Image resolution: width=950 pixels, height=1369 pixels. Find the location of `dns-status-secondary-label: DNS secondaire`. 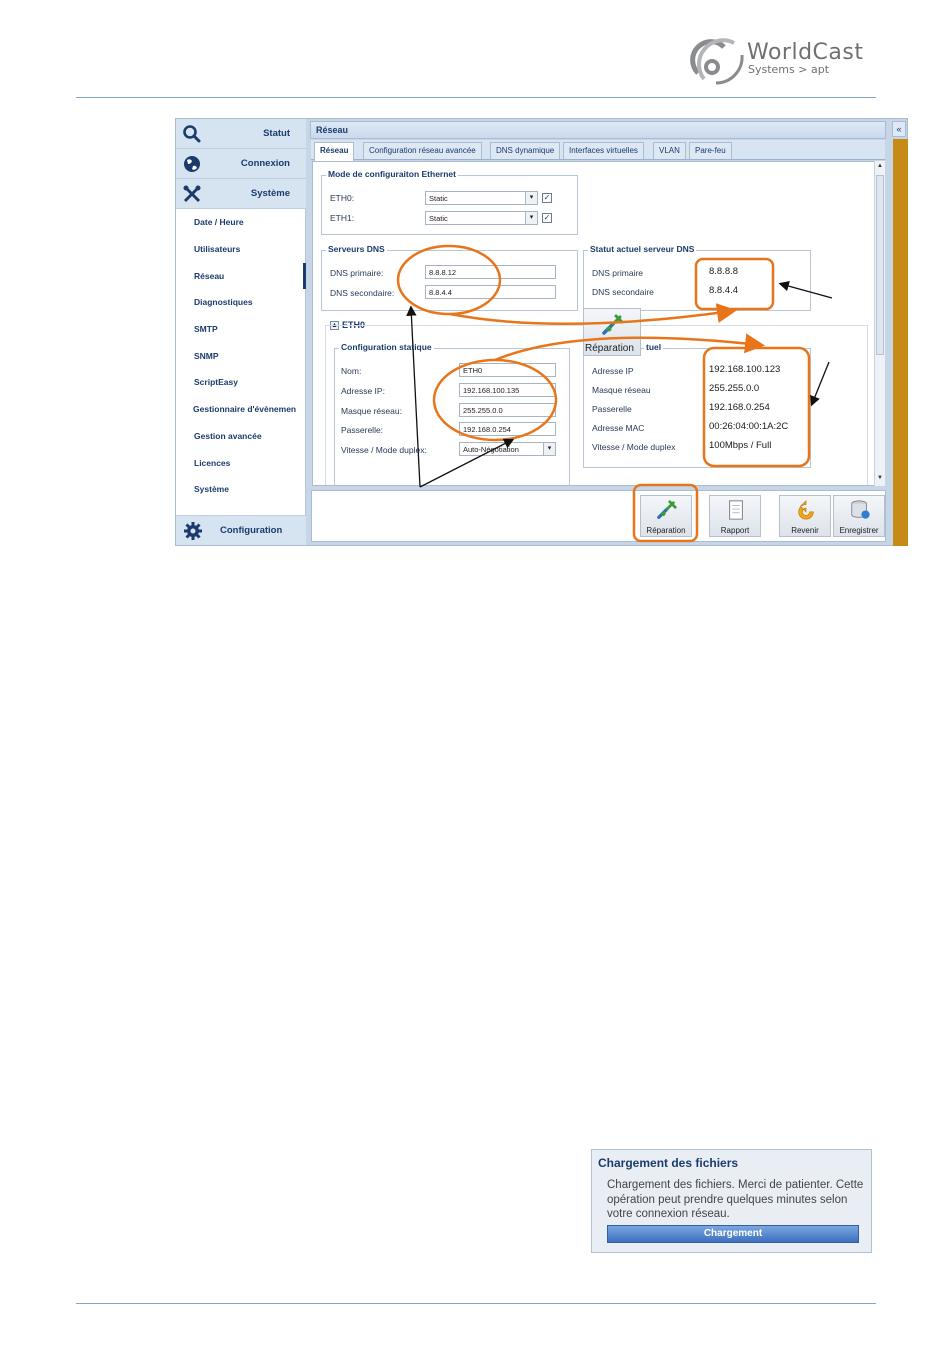

dns-status-secondary-label: DNS secondaire is located at coordinates (623, 292).